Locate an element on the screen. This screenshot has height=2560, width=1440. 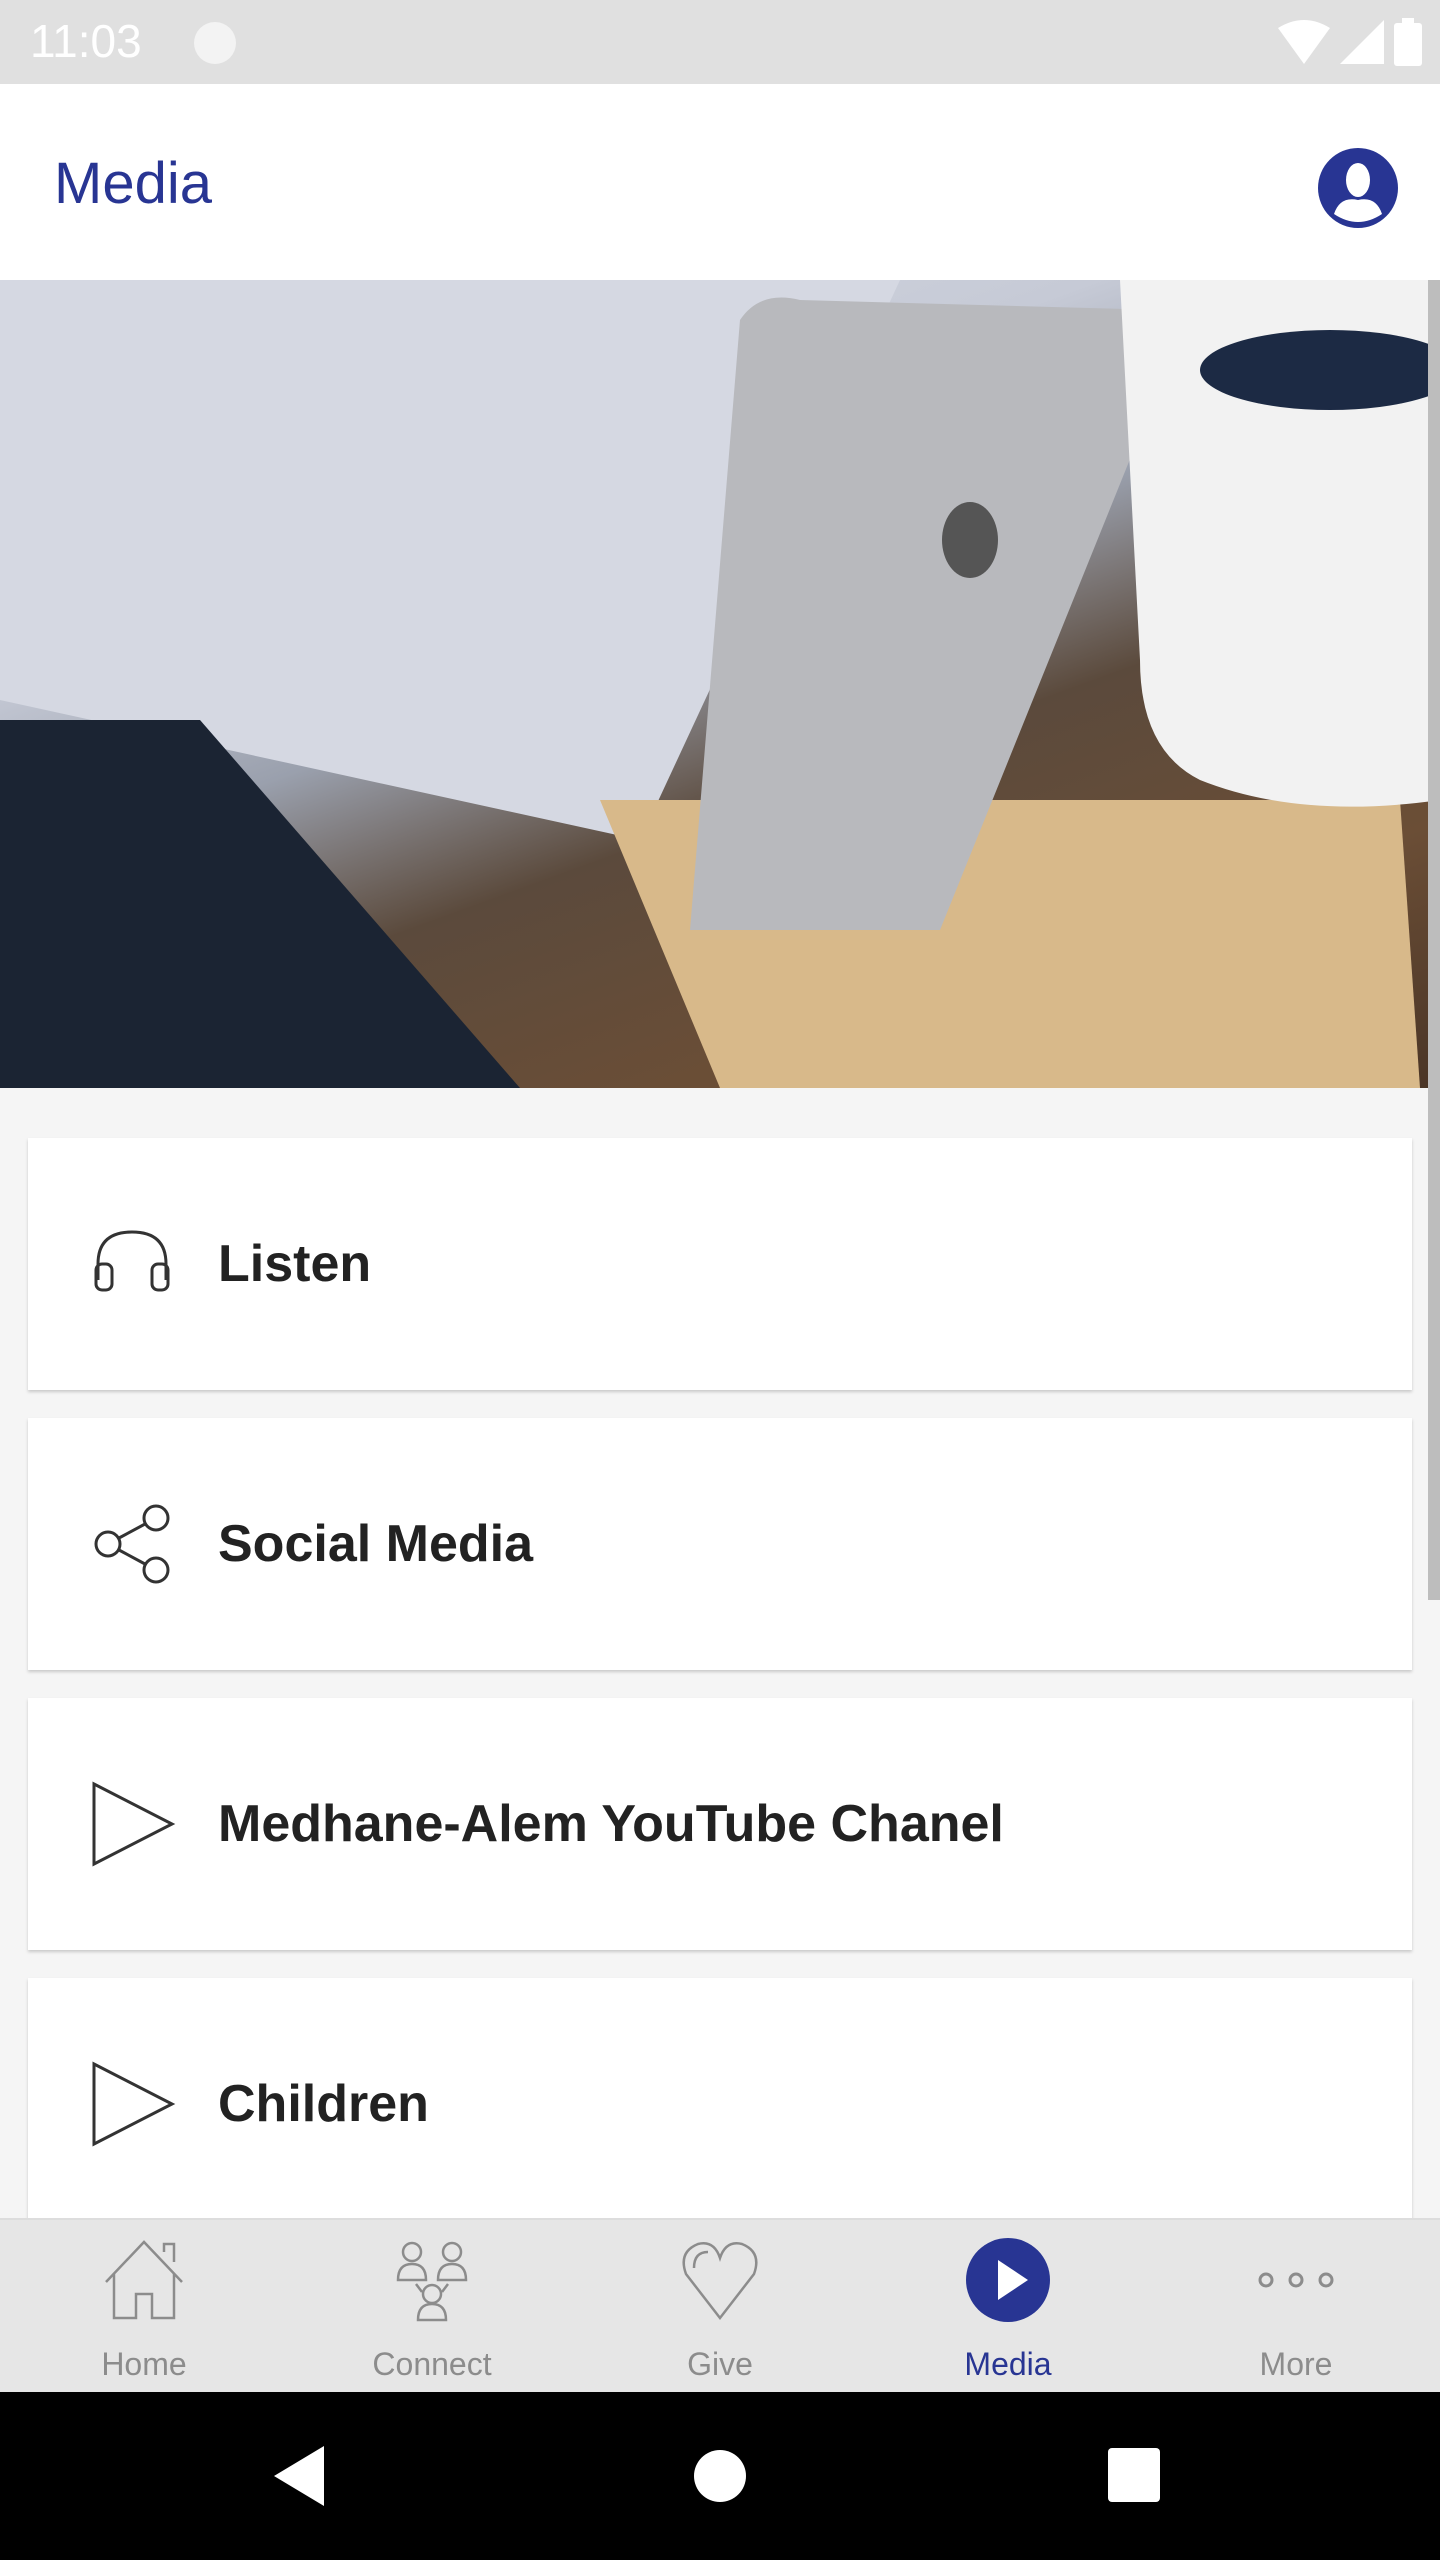
nav-connect: Connect is located at coordinates (432, 2307).